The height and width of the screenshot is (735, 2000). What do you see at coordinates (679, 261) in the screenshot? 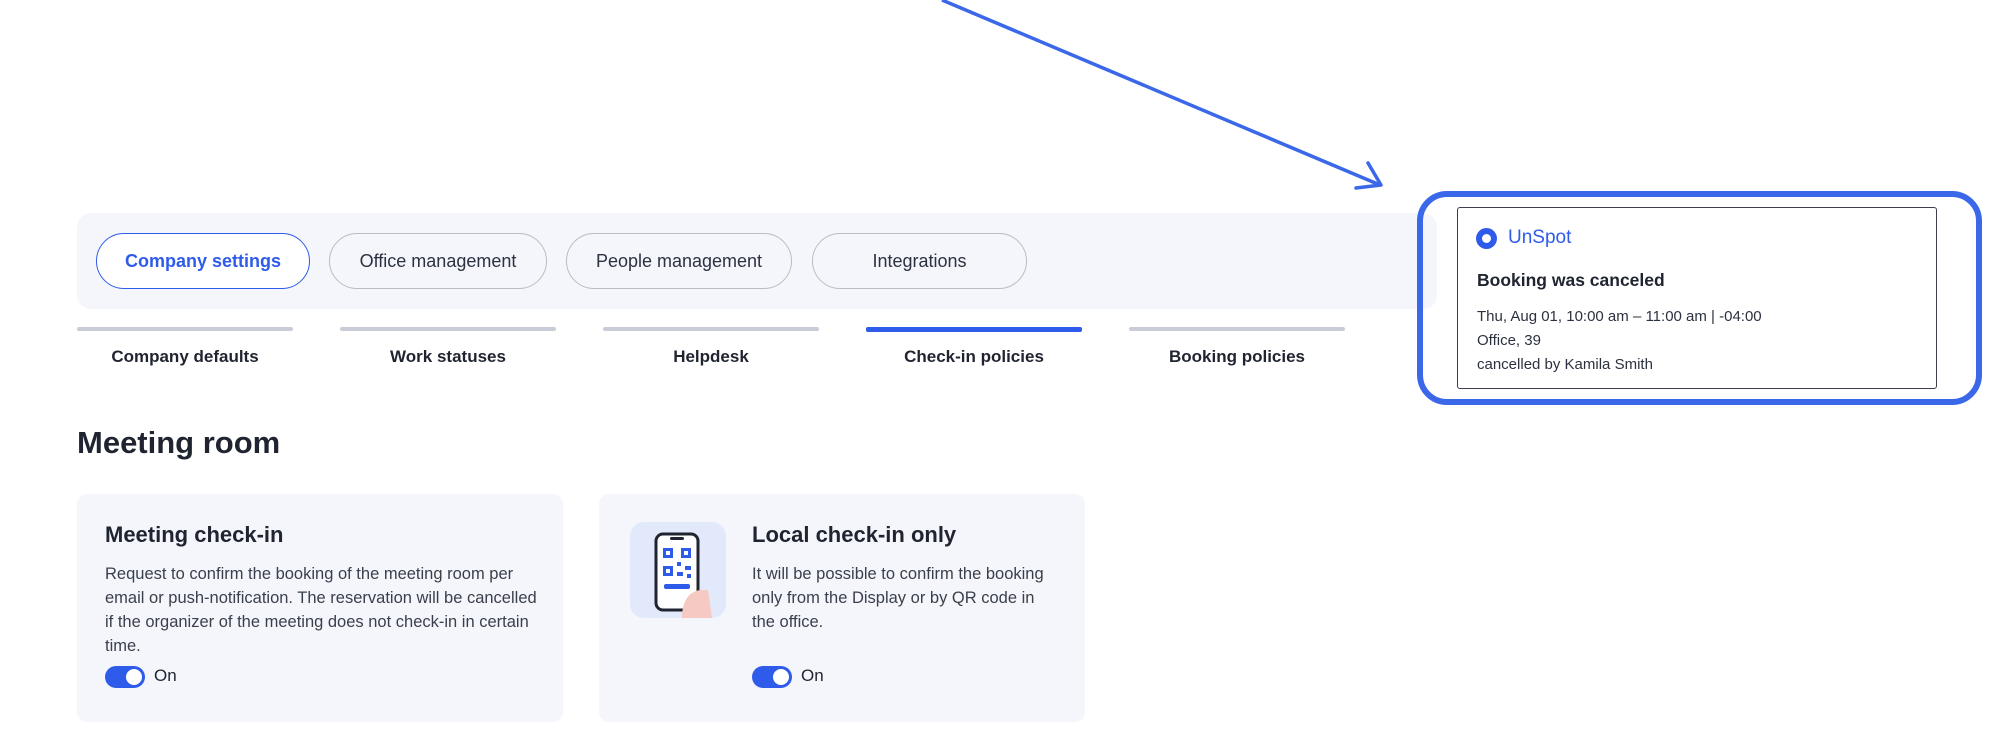
I see `tab-people-management: People management` at bounding box center [679, 261].